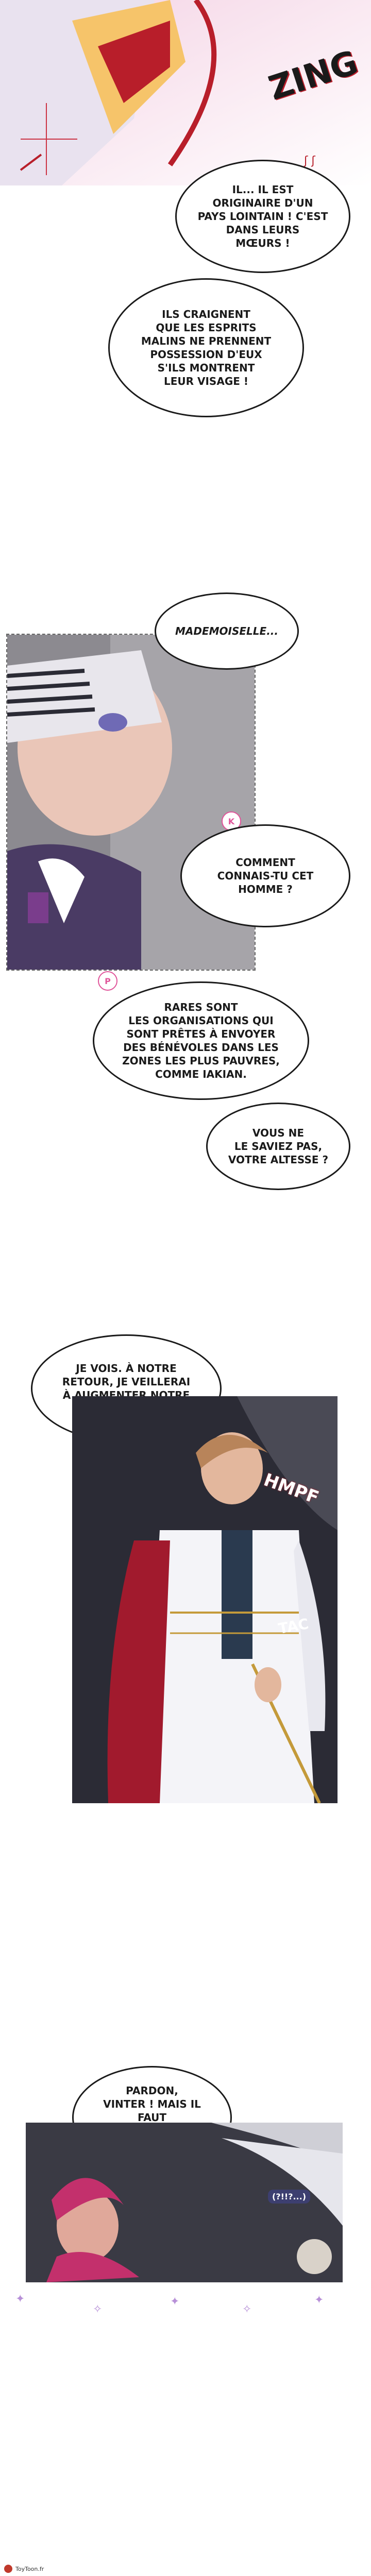 The height and width of the screenshot is (2576, 371). I want to click on sfx-huh: (?!!?...), so click(289, 2197).